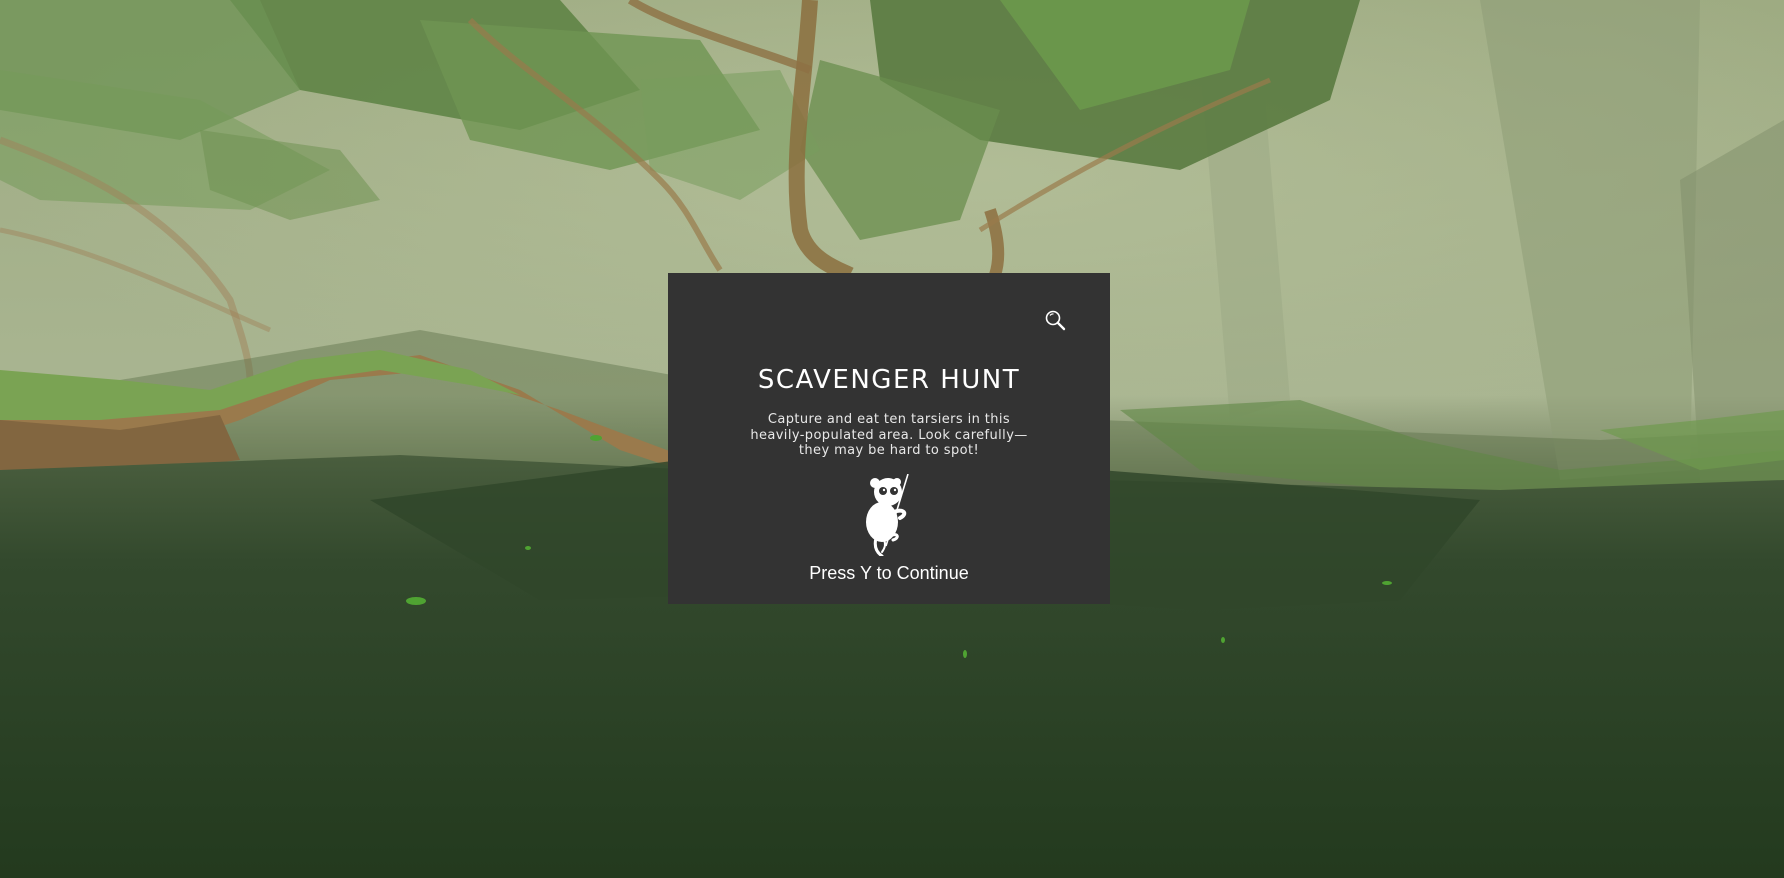  I want to click on magnifying-glass-icon, so click(1056, 321).